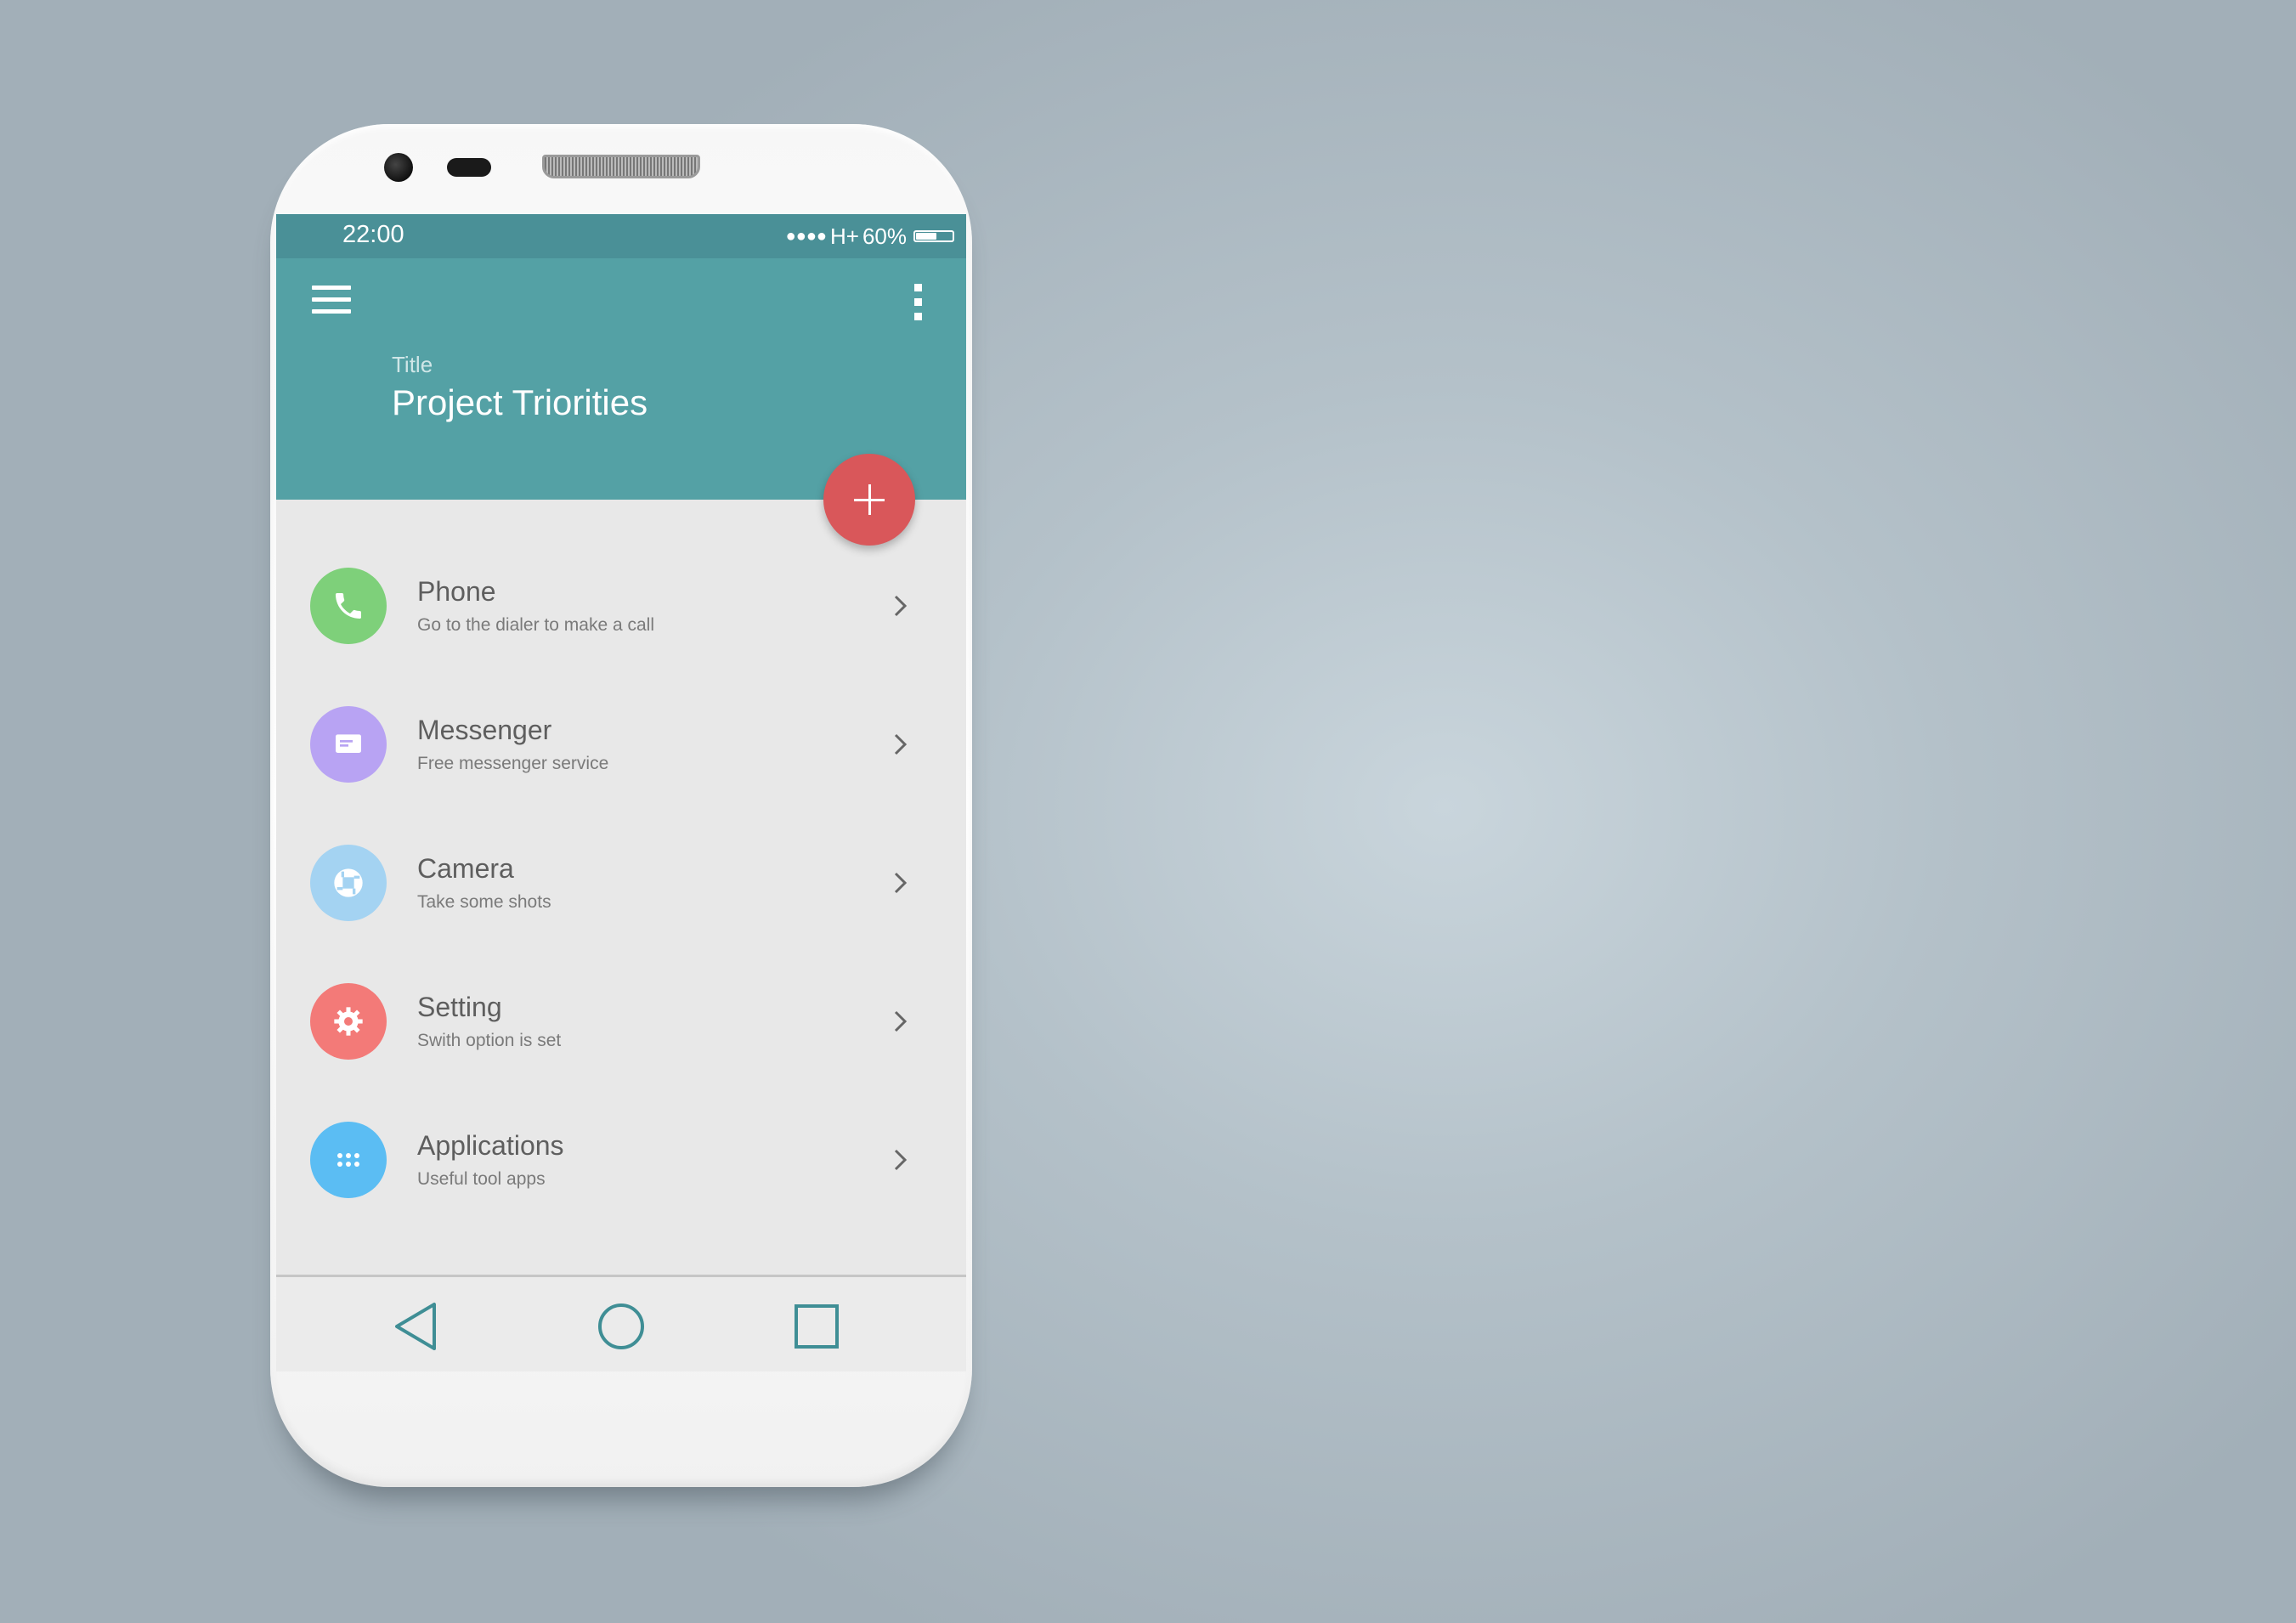 This screenshot has height=1623, width=2296. I want to click on item-title: Phone, so click(457, 592).